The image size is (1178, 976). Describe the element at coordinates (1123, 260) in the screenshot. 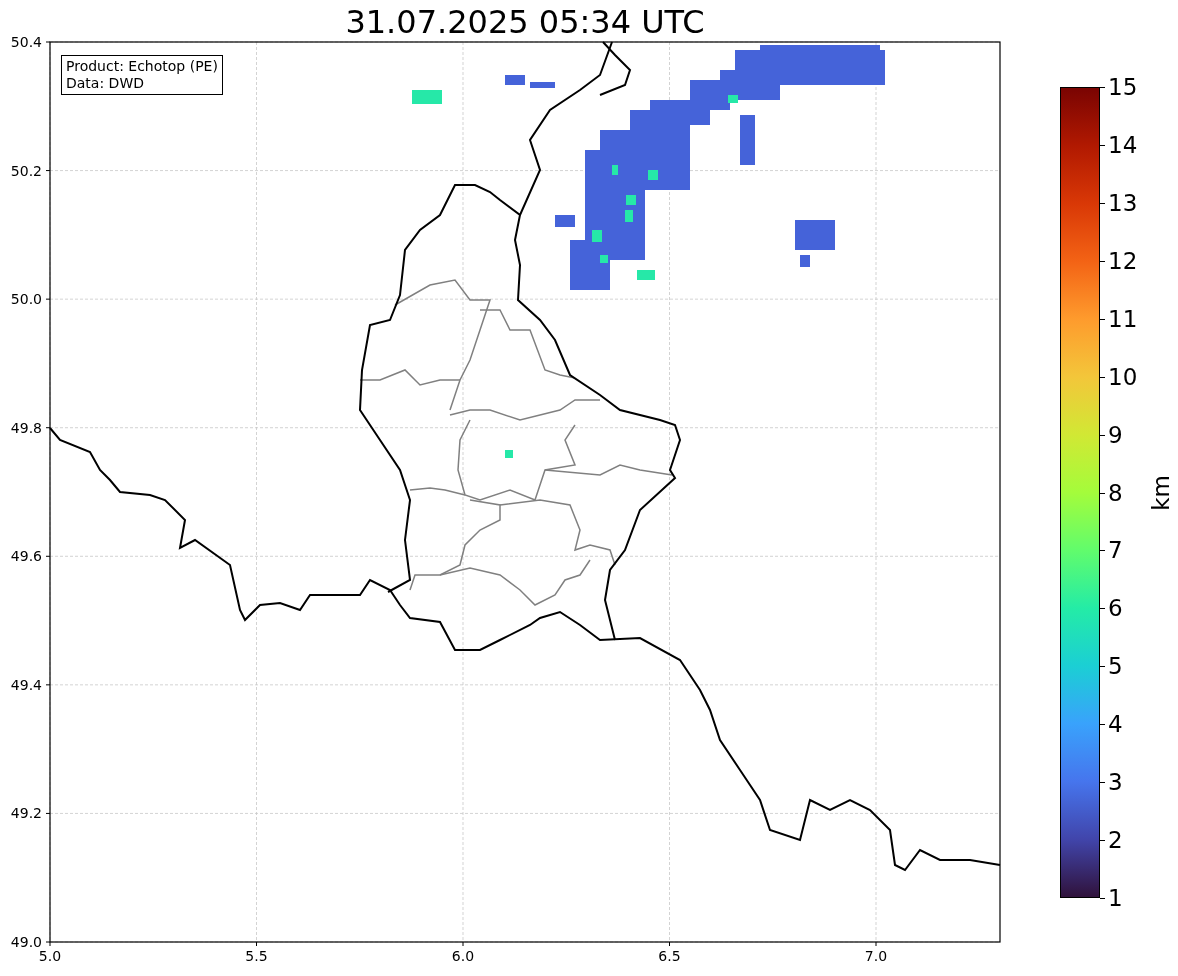

I see `colorbar-tick-label: 12` at that location.